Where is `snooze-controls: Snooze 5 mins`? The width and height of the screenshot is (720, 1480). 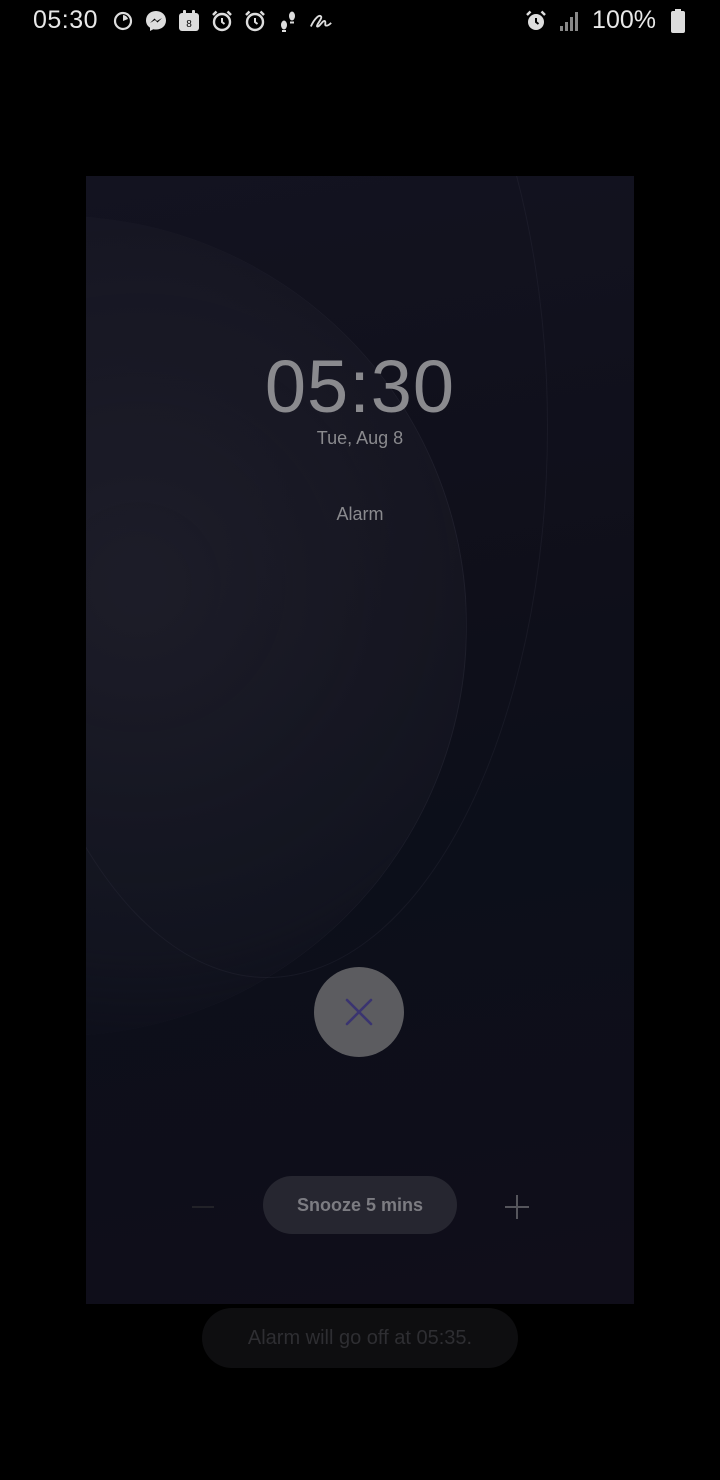
snooze-controls: Snooze 5 mins is located at coordinates (360, 1205).